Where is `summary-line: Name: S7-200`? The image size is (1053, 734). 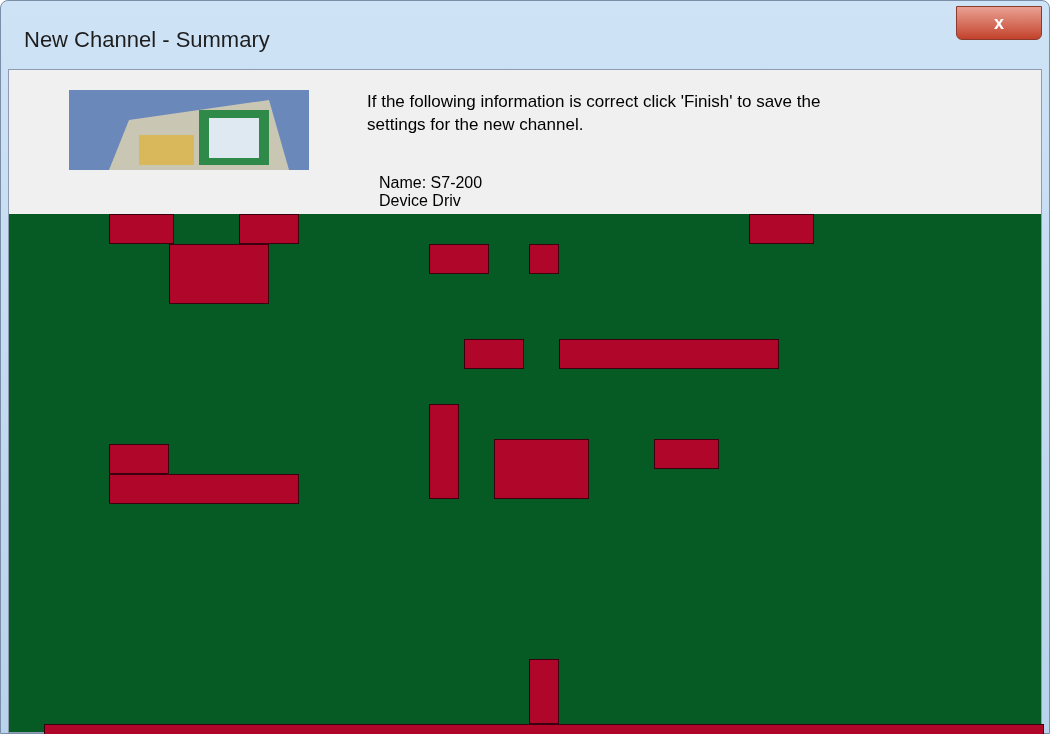
summary-line: Name: S7-200 is located at coordinates (431, 183).